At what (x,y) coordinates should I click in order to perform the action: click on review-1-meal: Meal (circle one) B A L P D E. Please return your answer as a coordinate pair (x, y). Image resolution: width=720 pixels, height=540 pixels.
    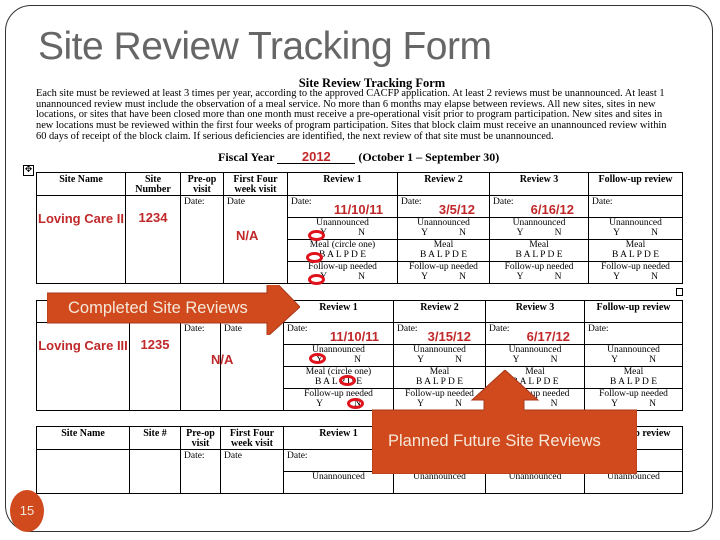
    Looking at the image, I should click on (342, 250).